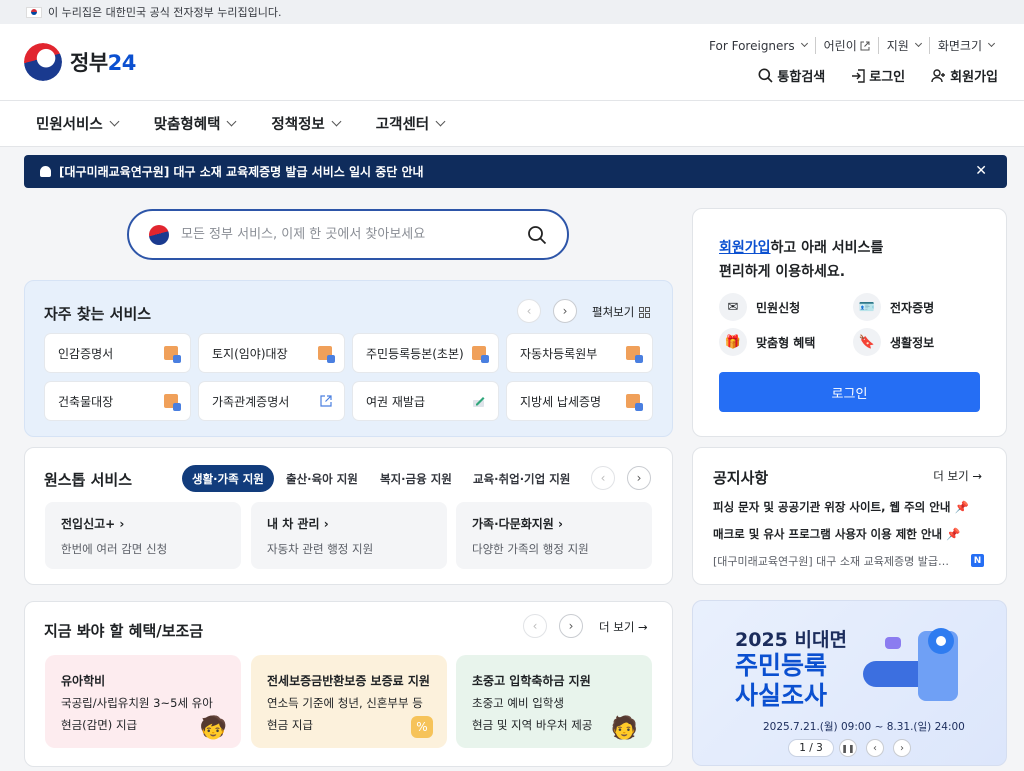 This screenshot has width=1024, height=771. I want to click on service-tile: 자동차등록원부, so click(579, 353).